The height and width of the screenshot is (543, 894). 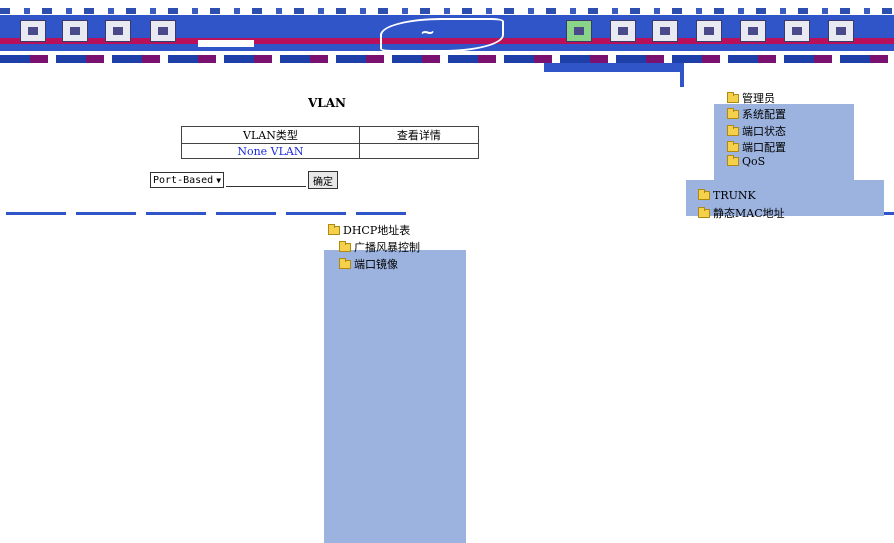 I want to click on nav-item-static-mac: 静态MAC地址, so click(x=741, y=213).